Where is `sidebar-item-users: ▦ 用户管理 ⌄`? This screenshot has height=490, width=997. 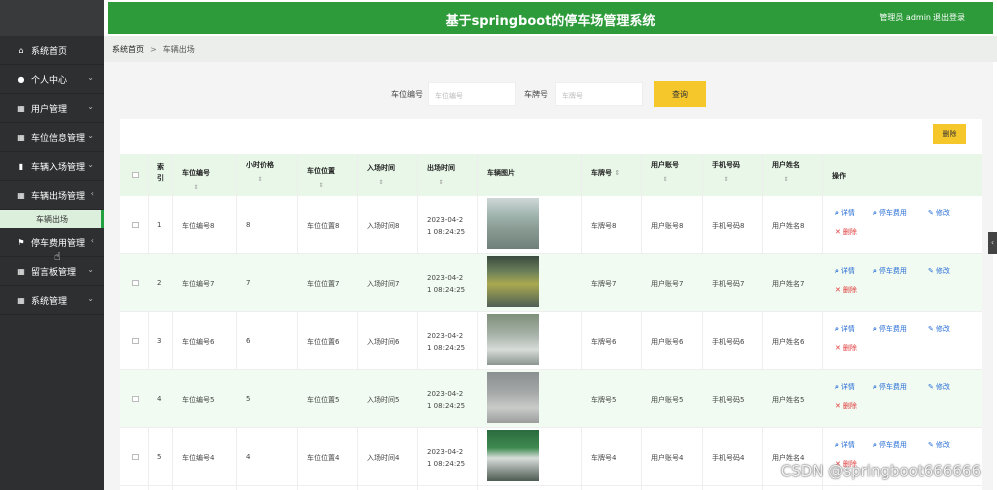
sidebar-item-users: ▦ 用户管理 ⌄ is located at coordinates (52, 108).